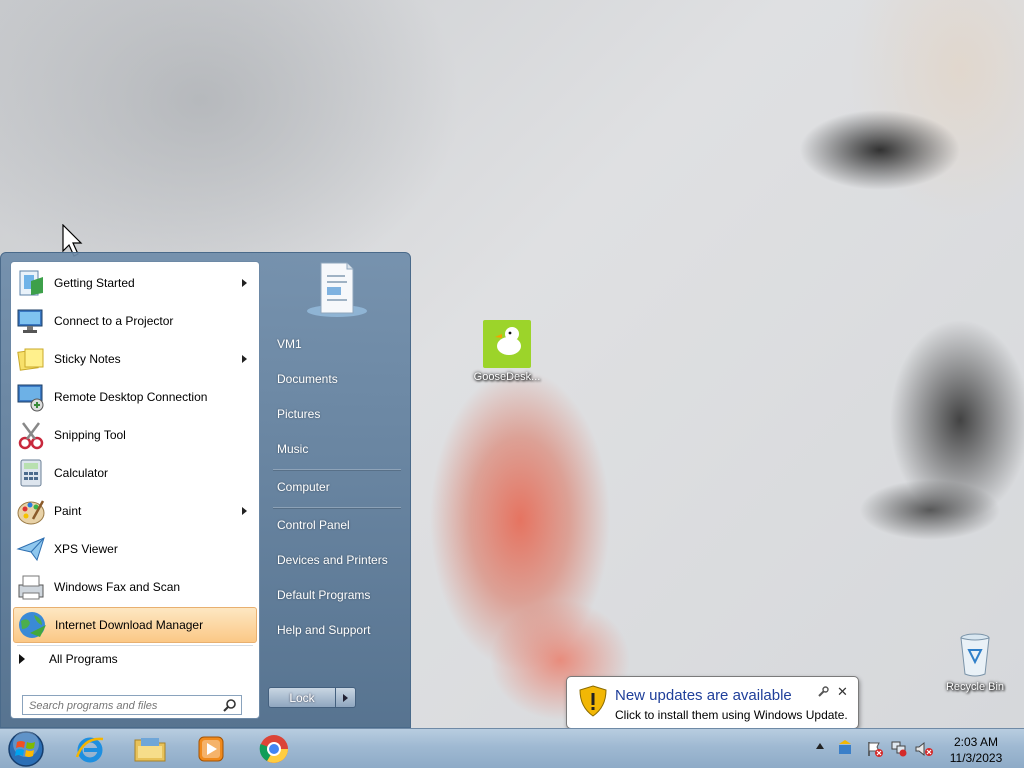 This screenshot has height=772, width=1024. What do you see at coordinates (289, 344) in the screenshot?
I see `start-menu-place-link: VM1` at bounding box center [289, 344].